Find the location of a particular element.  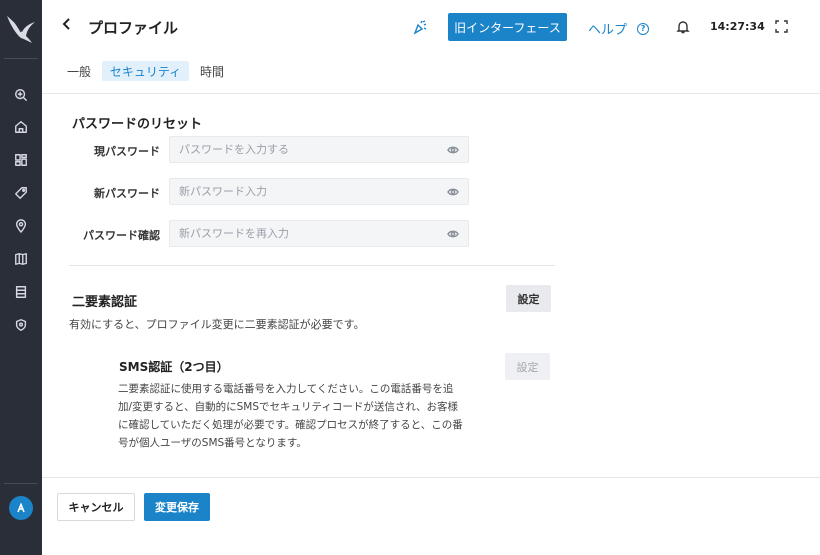

header: プロファイル 旧インターフェース ヘルプ ? 14:27:34 is located at coordinates (431, 27).